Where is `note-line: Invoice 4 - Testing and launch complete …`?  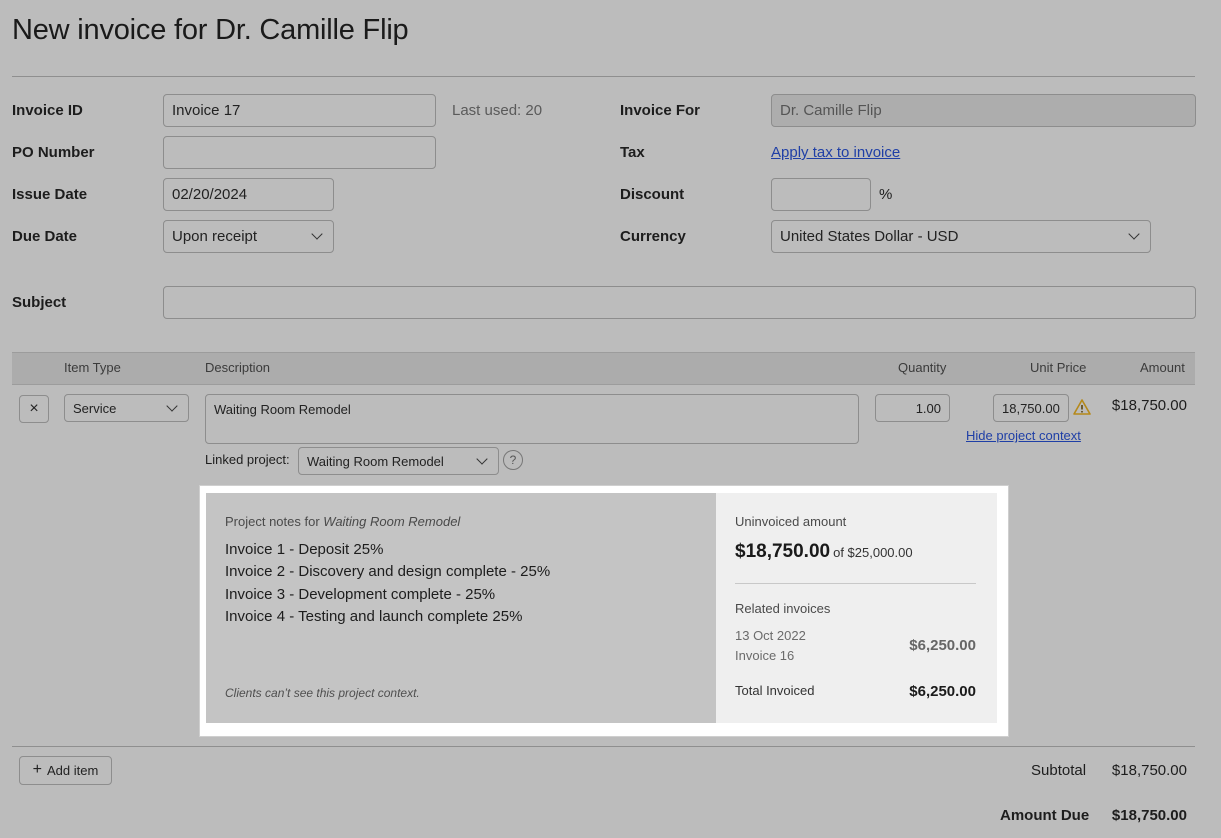
note-line: Invoice 4 - Testing and launch complete … is located at coordinates (374, 616).